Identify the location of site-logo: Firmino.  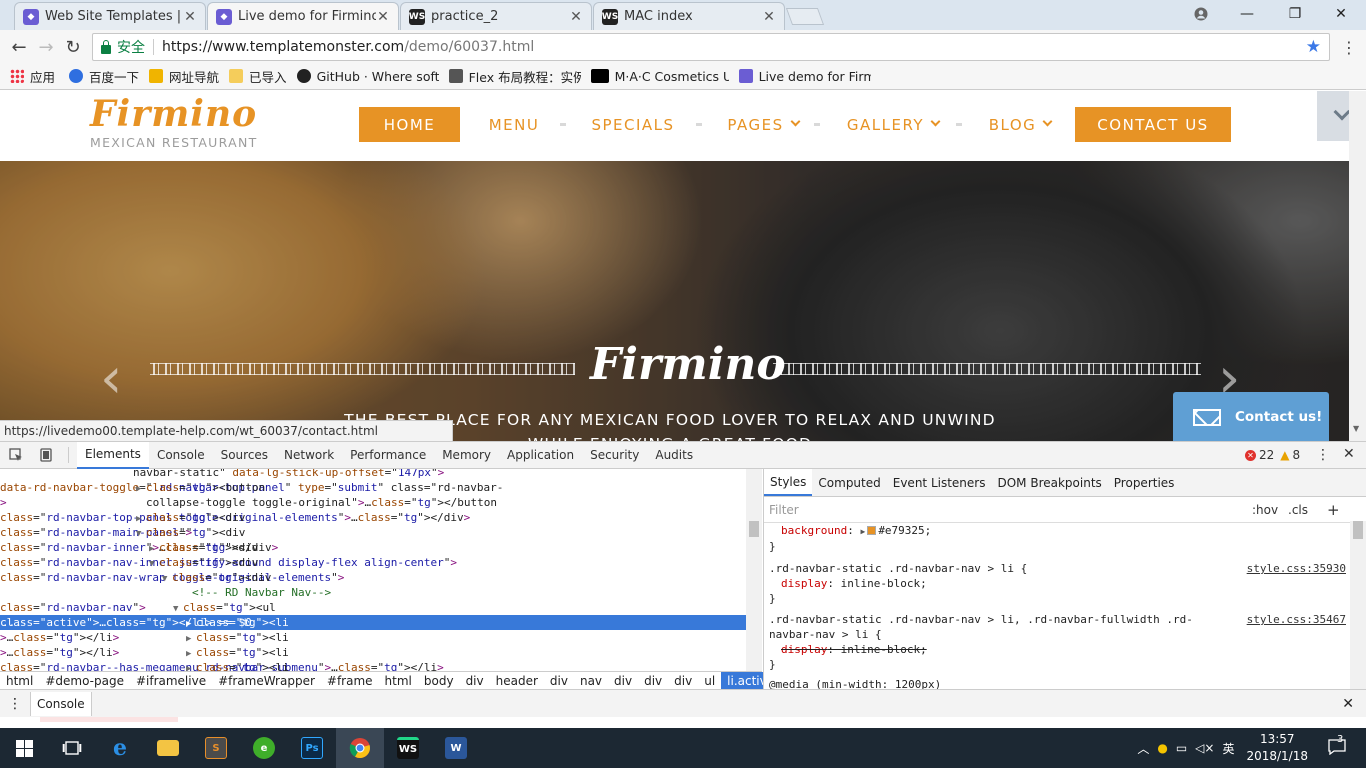
(173, 114).